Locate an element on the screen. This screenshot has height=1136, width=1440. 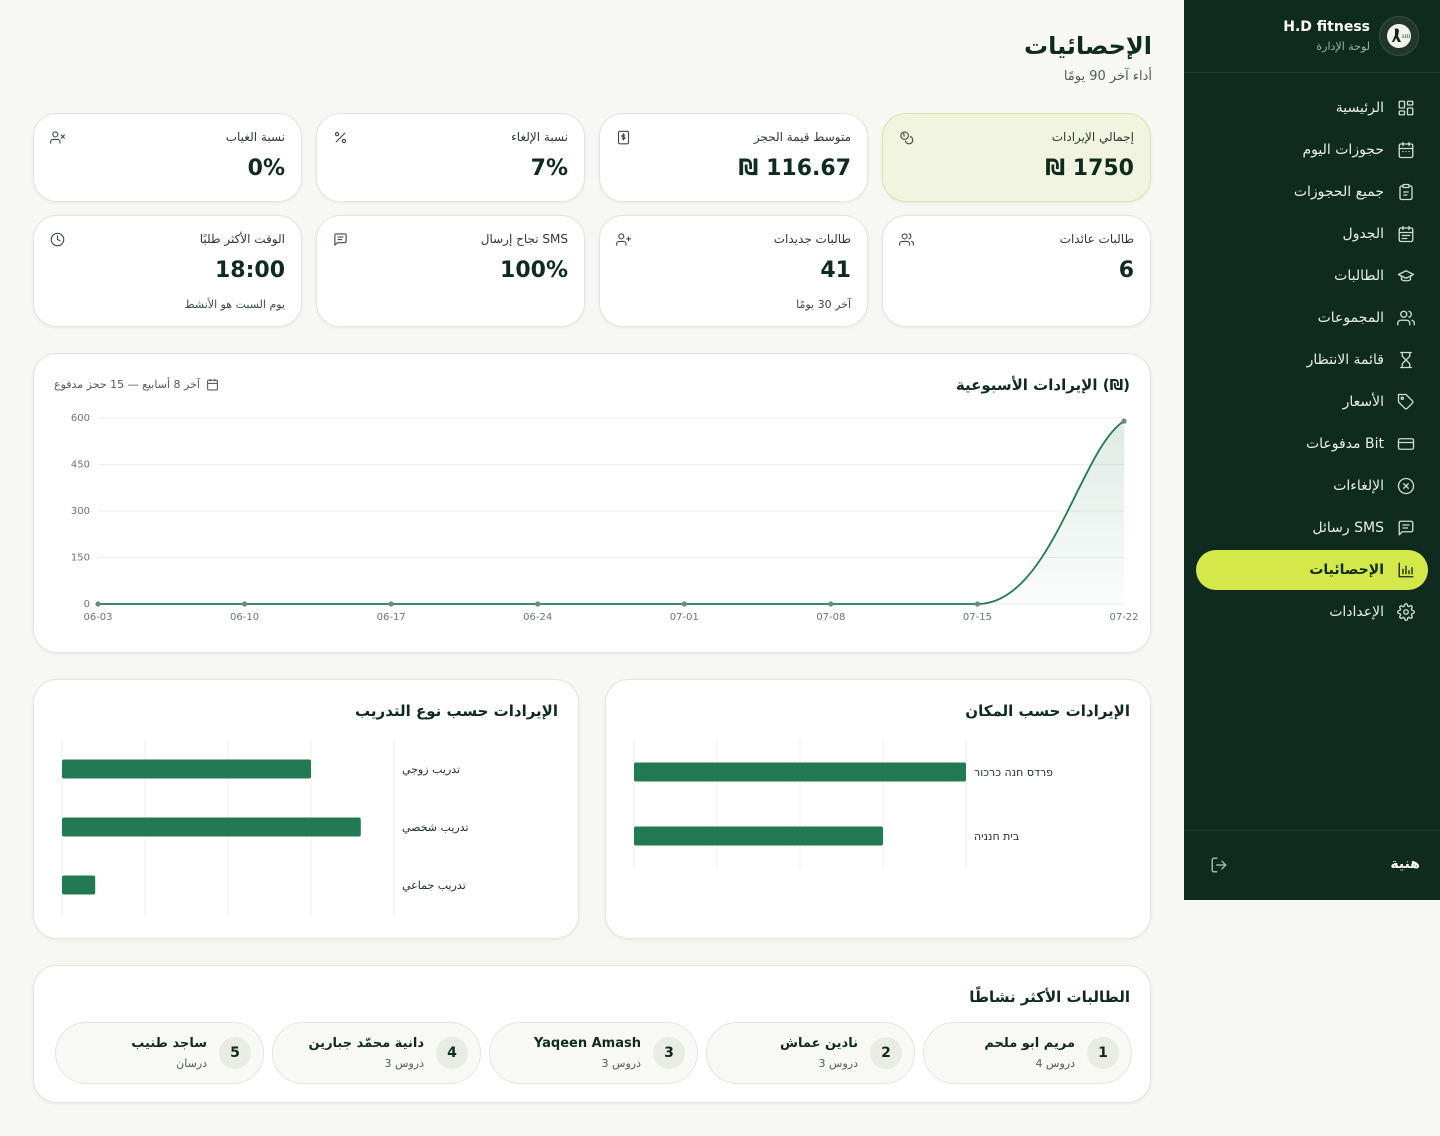
stat-card: إجمالي الإيرادات ₪ 1750 is located at coordinates (1016, 157).